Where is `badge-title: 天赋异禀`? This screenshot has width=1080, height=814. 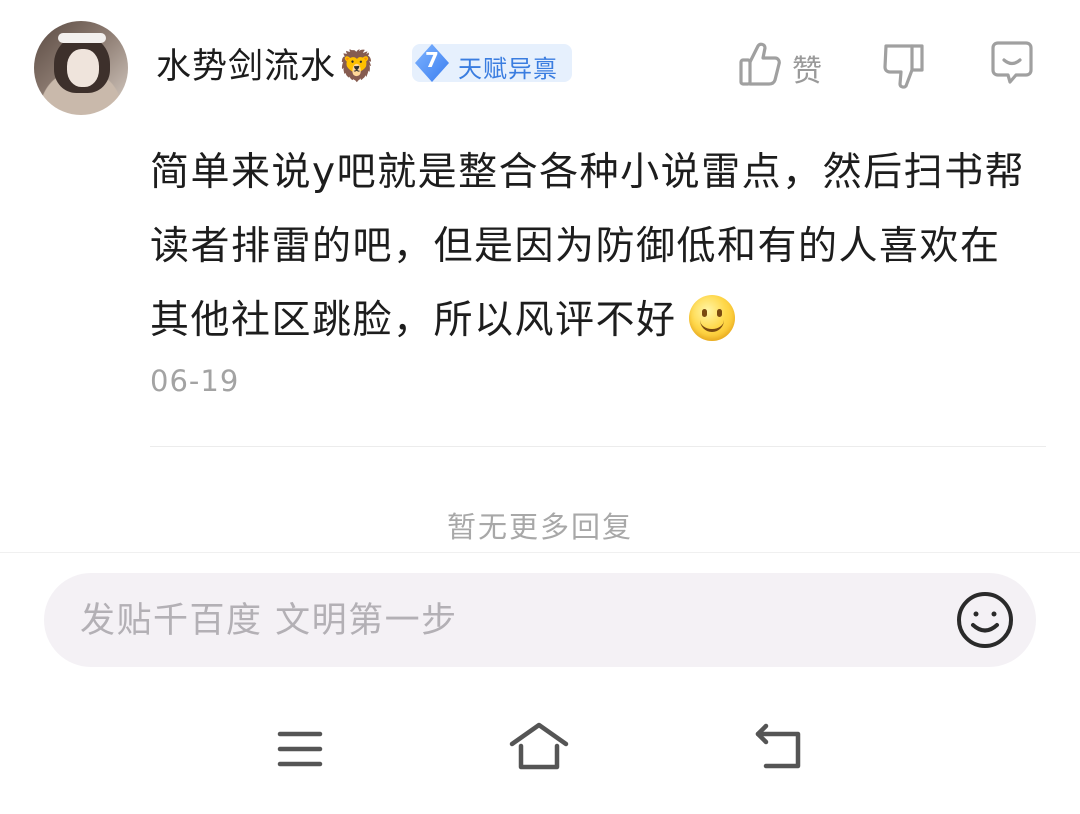
badge-title: 天赋异禀 is located at coordinates (508, 69).